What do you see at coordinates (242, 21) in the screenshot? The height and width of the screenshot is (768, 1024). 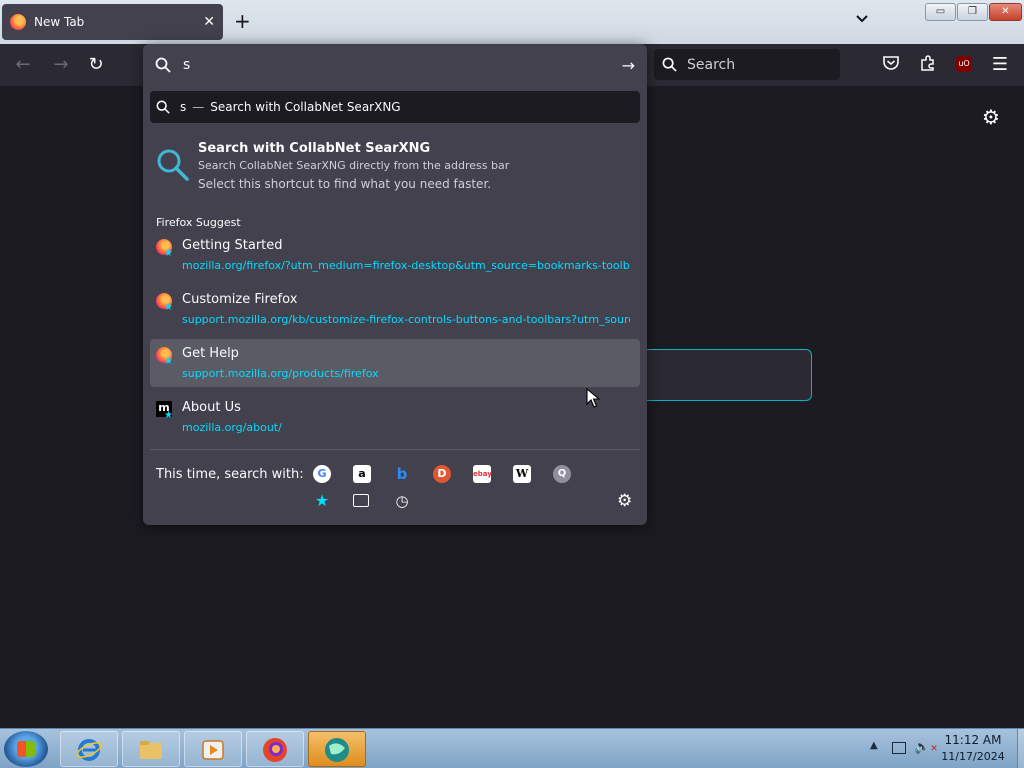 I see `new-tab-button: +` at bounding box center [242, 21].